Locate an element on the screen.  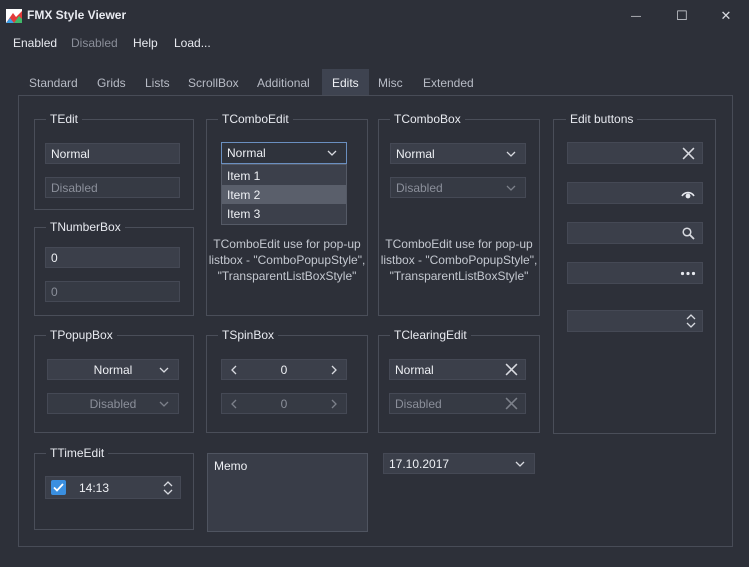
group-tcombobox-label: TComboBox is located at coordinates (427, 119).